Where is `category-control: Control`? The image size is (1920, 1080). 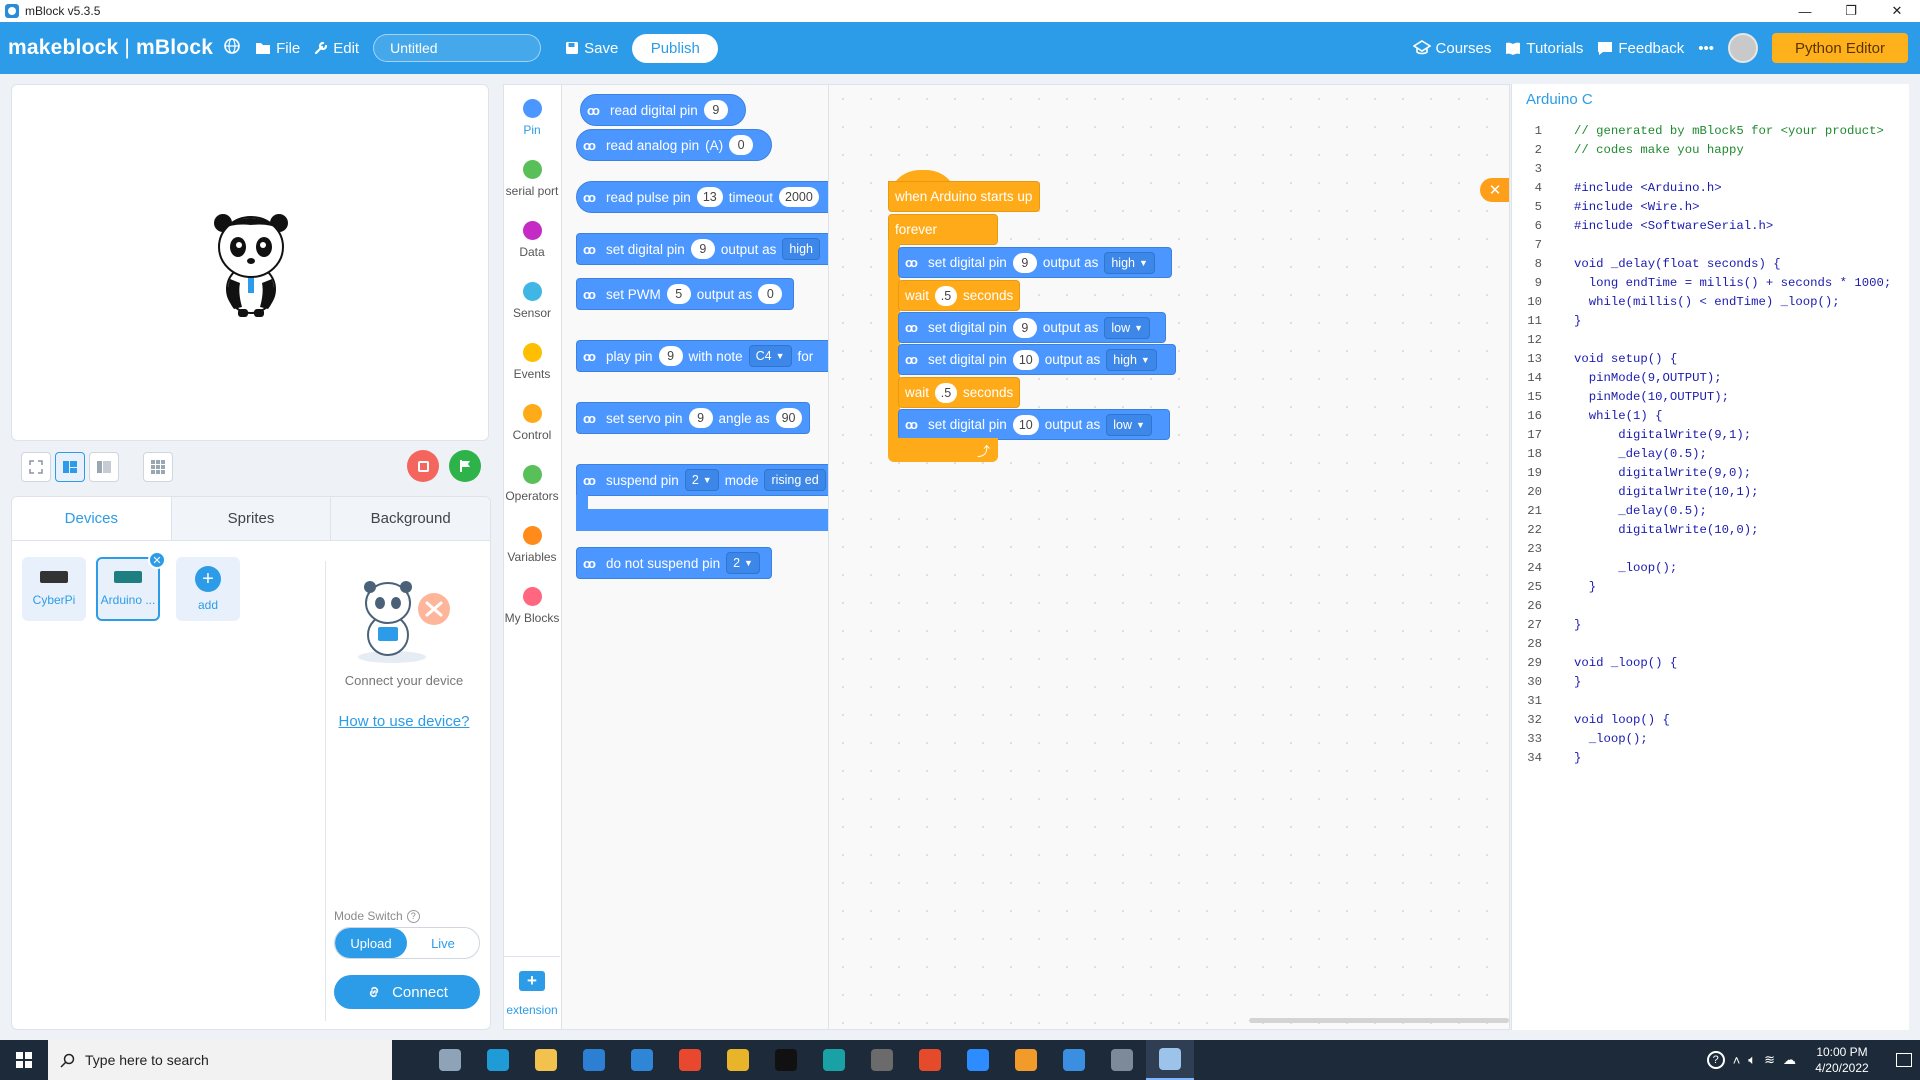
category-control: Control is located at coordinates (532, 423).